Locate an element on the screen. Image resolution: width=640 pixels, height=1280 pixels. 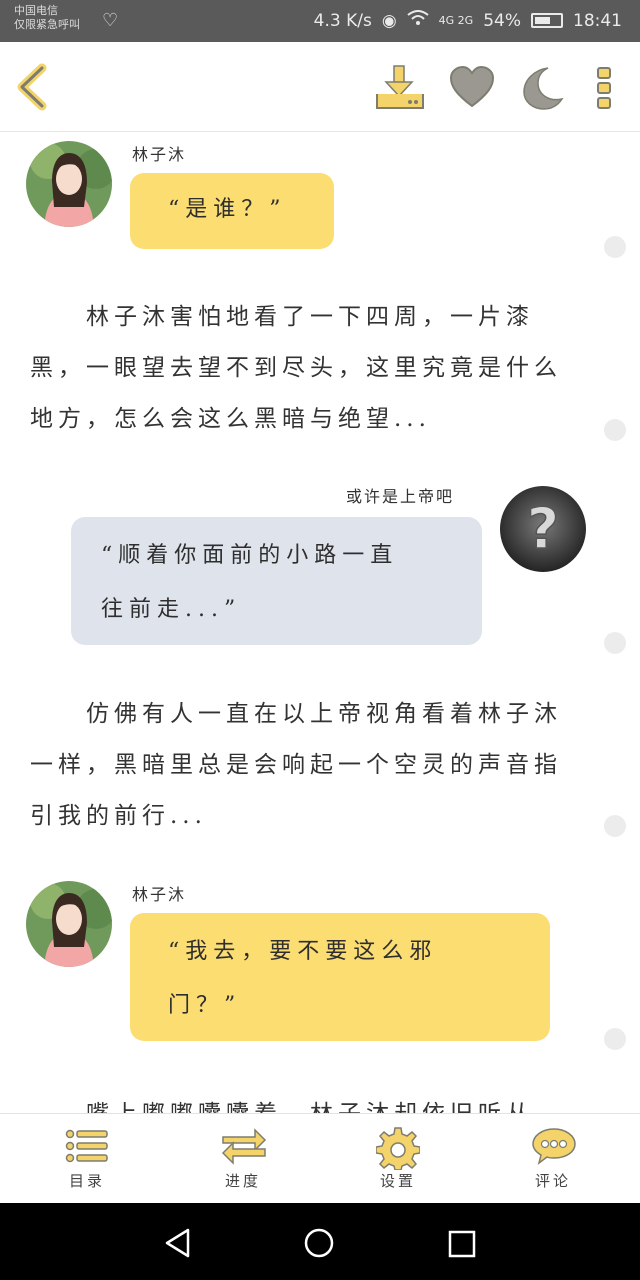
download-icon is located at coordinates (400, 87).